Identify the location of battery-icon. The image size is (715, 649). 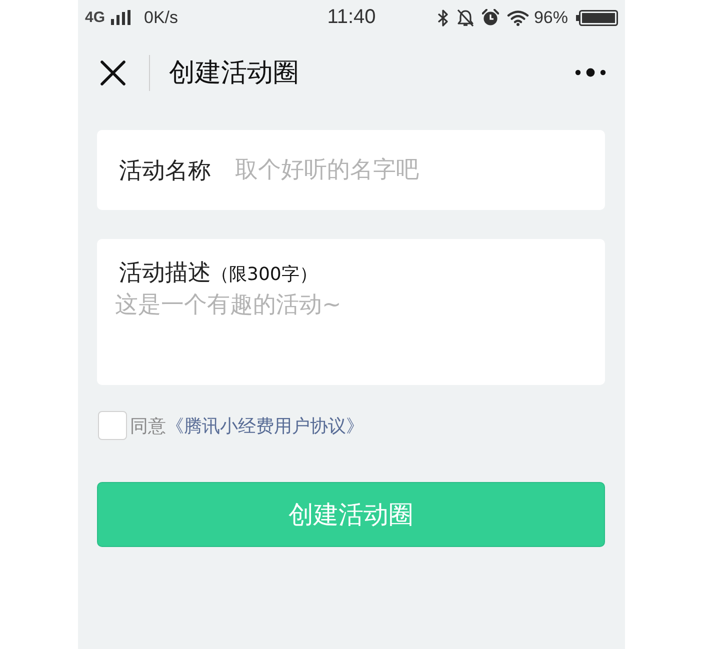
(597, 17).